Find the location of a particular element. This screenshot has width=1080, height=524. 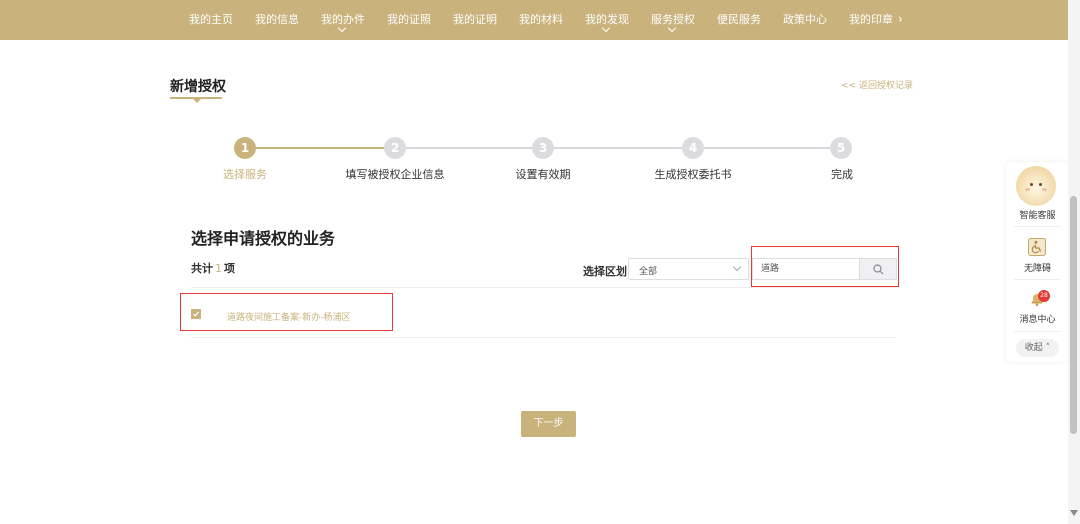

item-checkbox is located at coordinates (196, 314).